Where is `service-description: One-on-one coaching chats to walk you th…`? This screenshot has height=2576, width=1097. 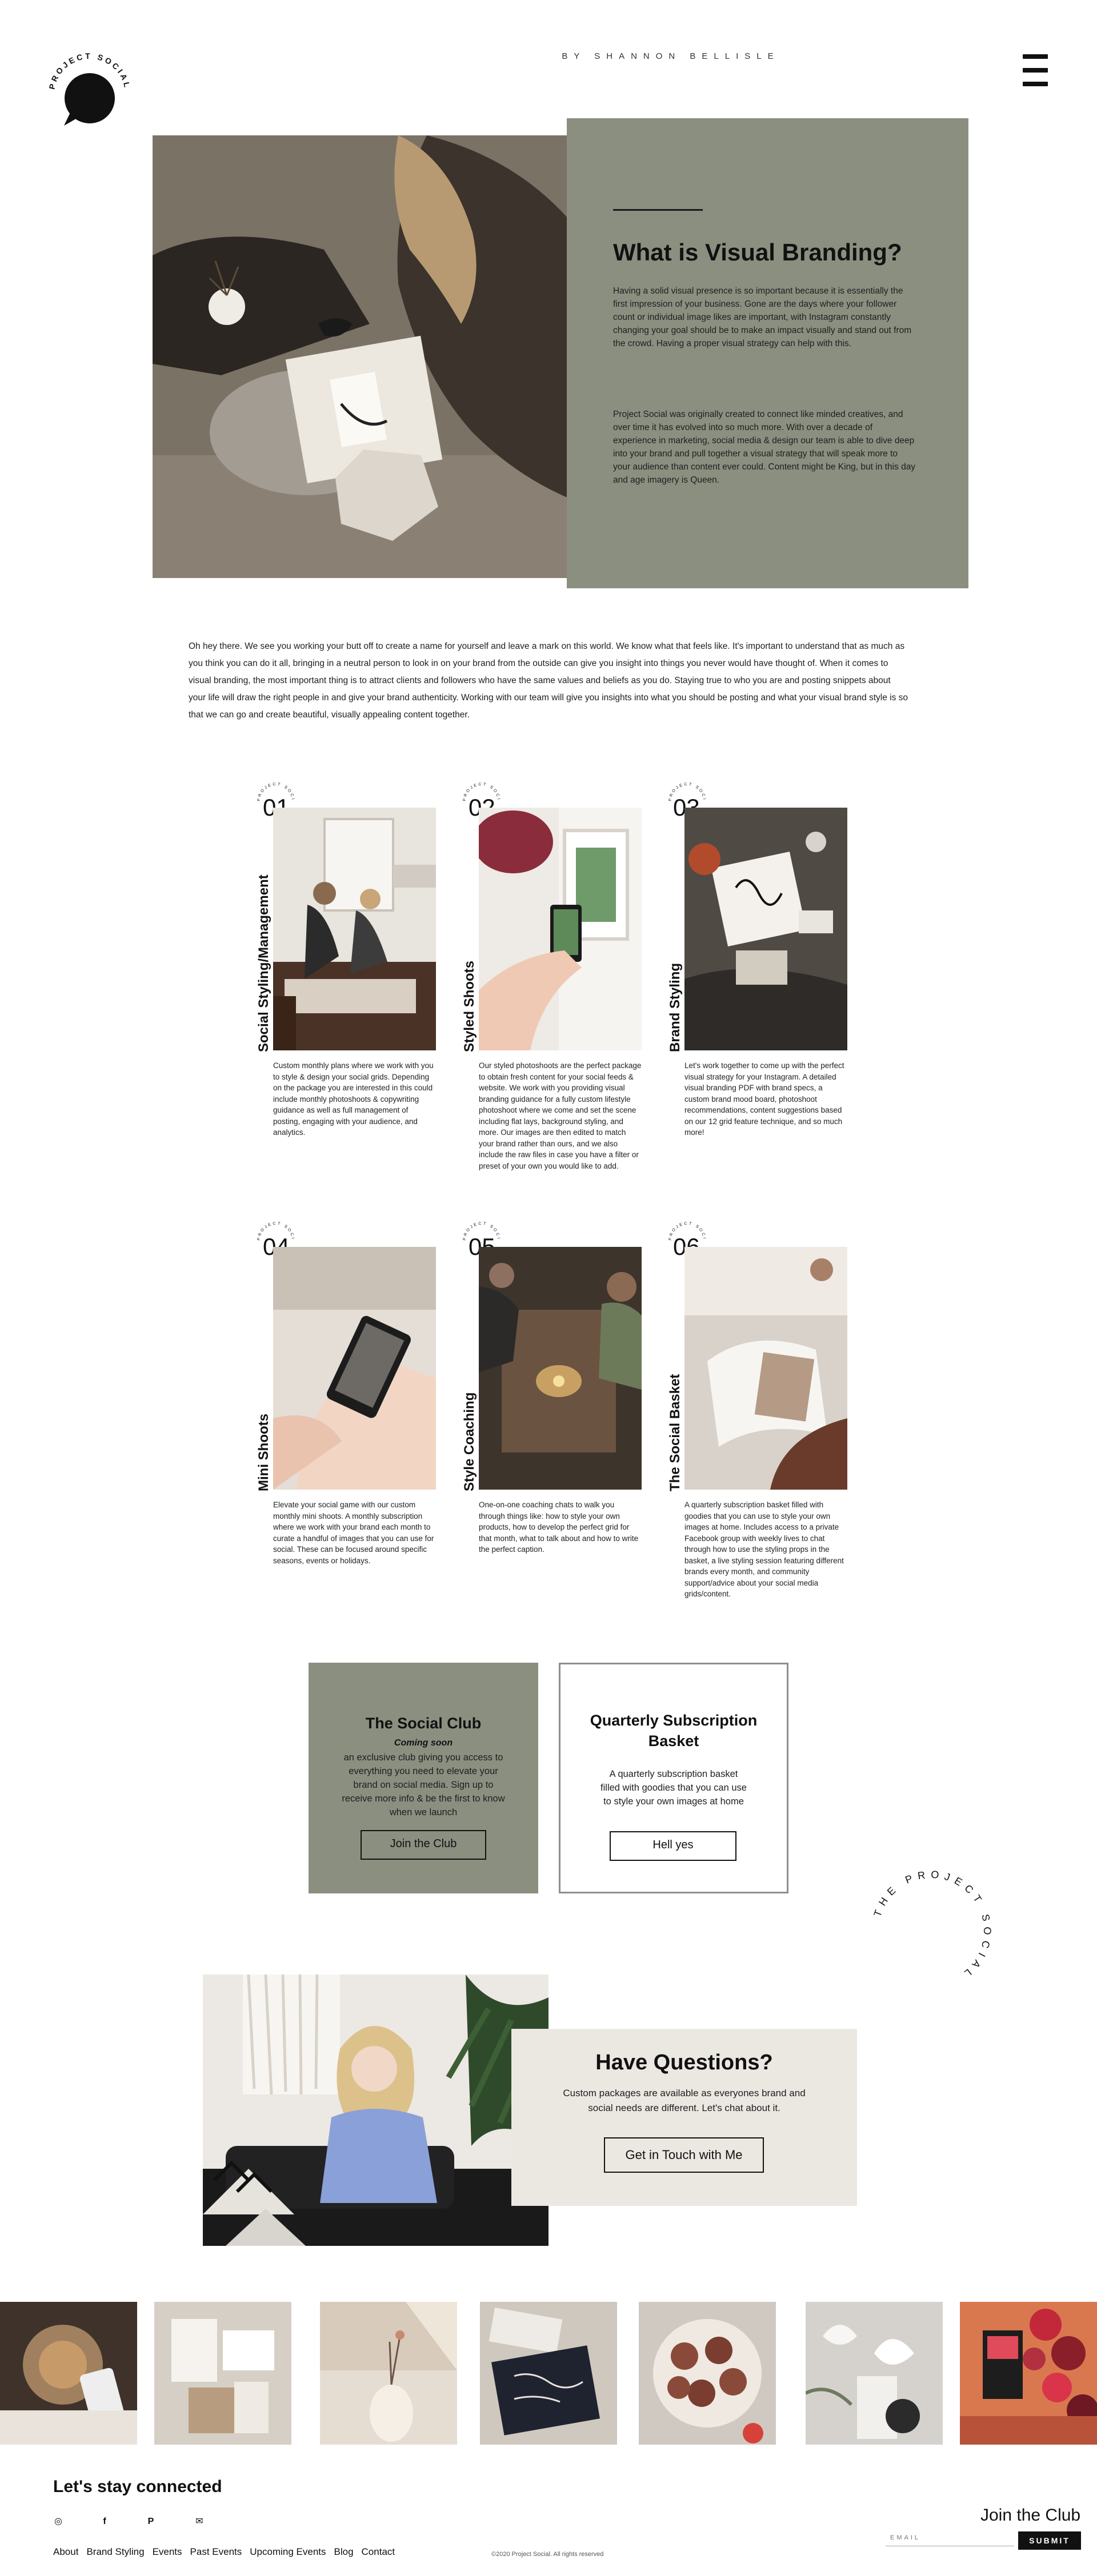 service-description: One-on-one coaching chats to walk you th… is located at coordinates (559, 1527).